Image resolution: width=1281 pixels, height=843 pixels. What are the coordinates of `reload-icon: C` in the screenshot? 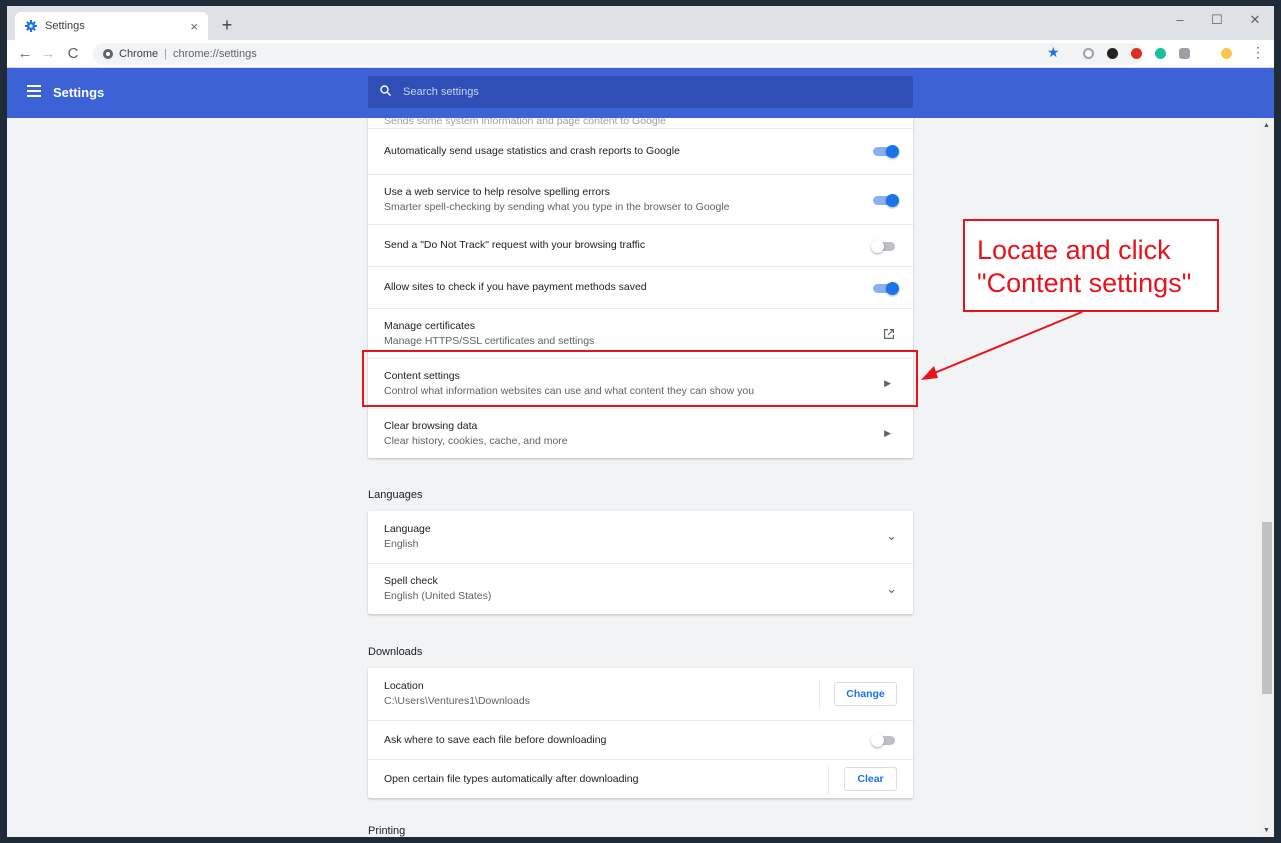 It's located at (73, 54).